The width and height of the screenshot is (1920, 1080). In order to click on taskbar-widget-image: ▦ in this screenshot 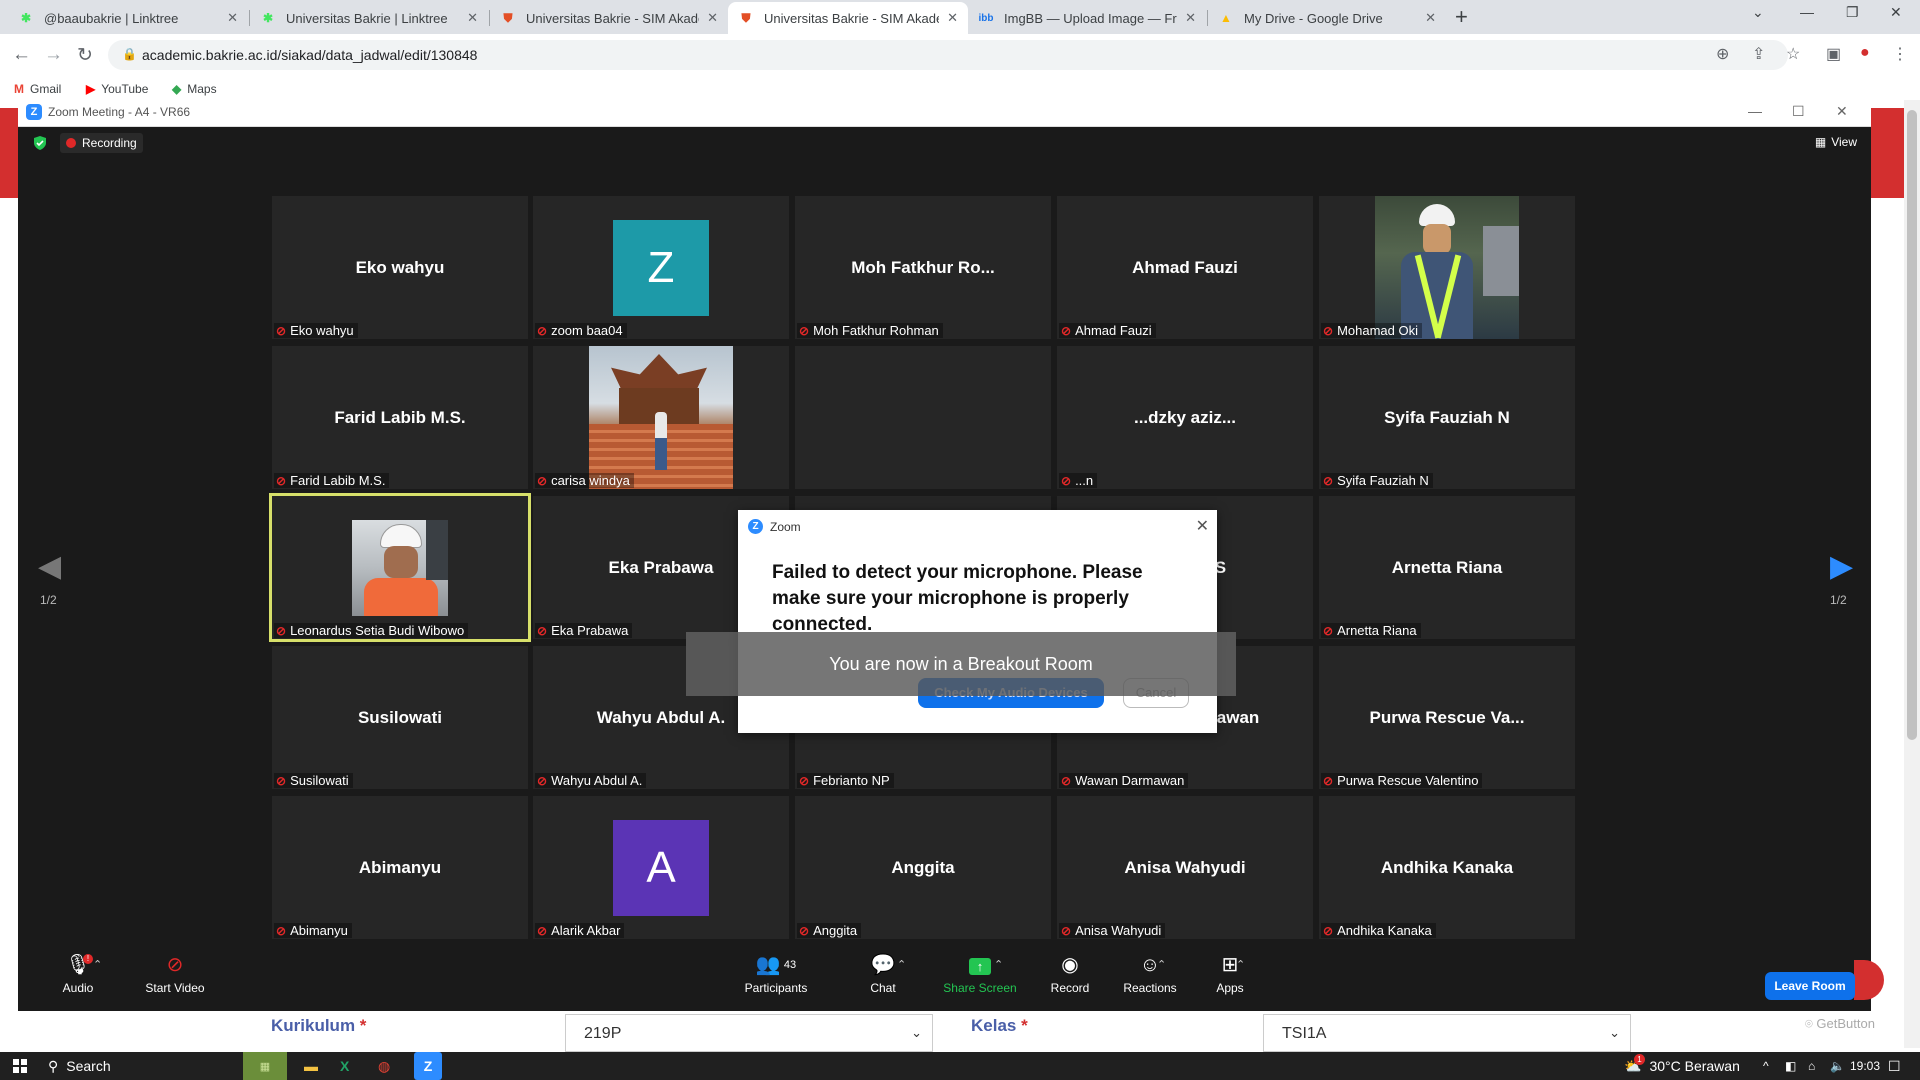, I will do `click(265, 1066)`.